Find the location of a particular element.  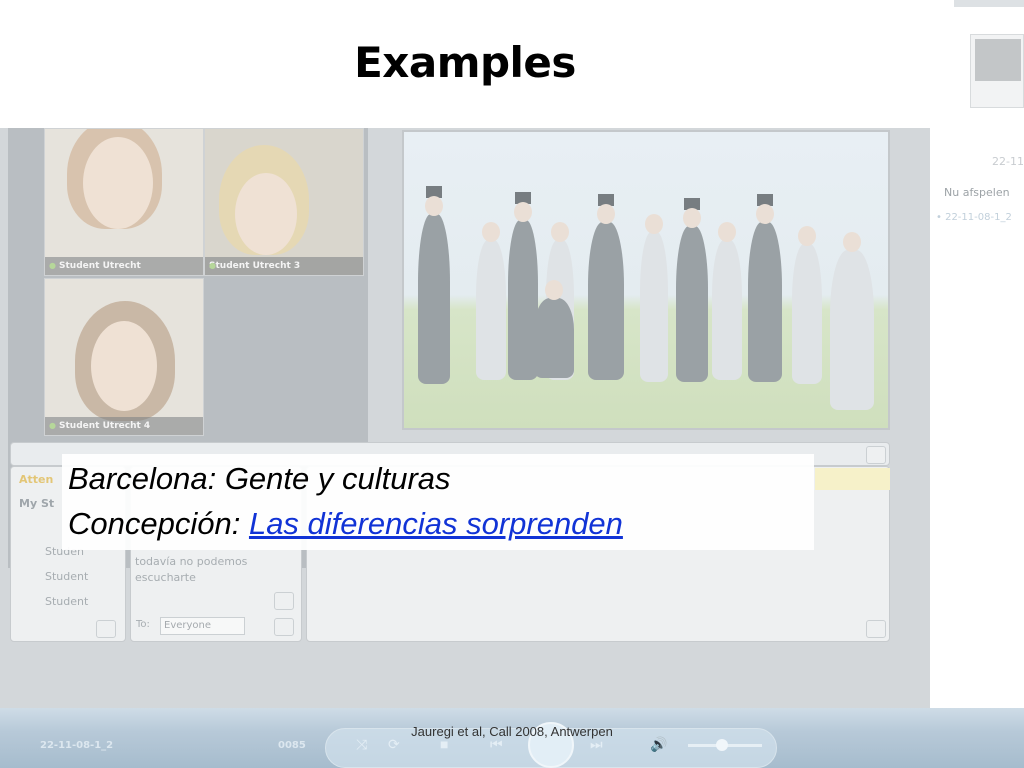

highlight-bar is located at coordinates (852, 479).